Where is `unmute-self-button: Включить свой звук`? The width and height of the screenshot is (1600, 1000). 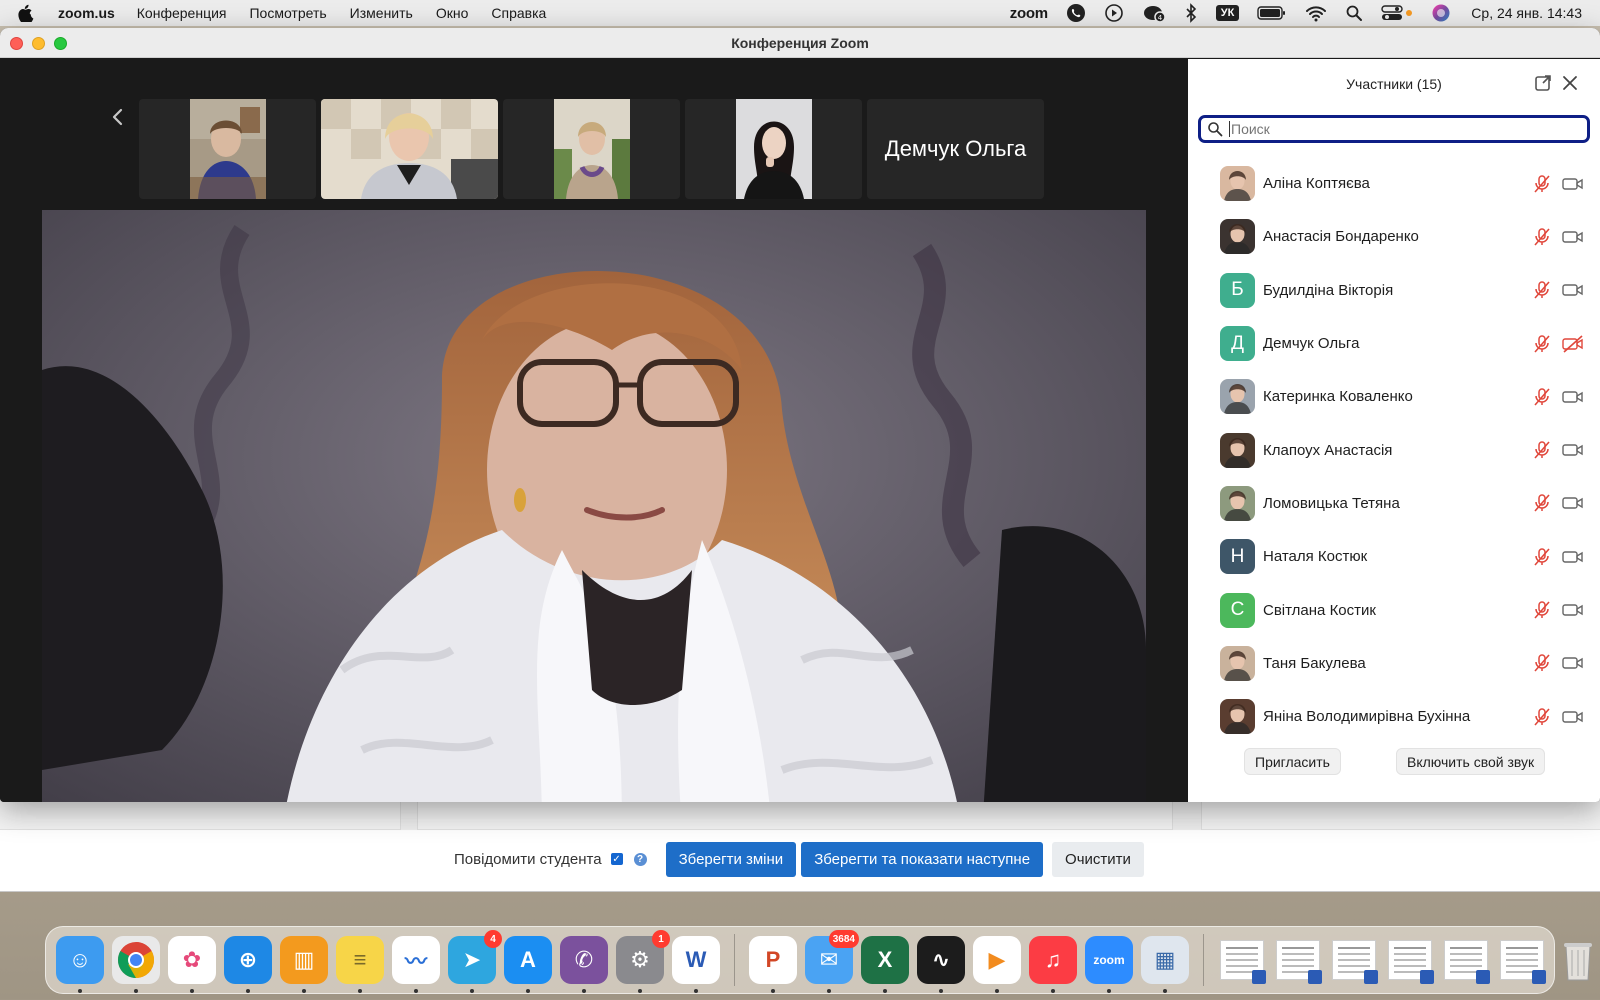 unmute-self-button: Включить свой звук is located at coordinates (1471, 761).